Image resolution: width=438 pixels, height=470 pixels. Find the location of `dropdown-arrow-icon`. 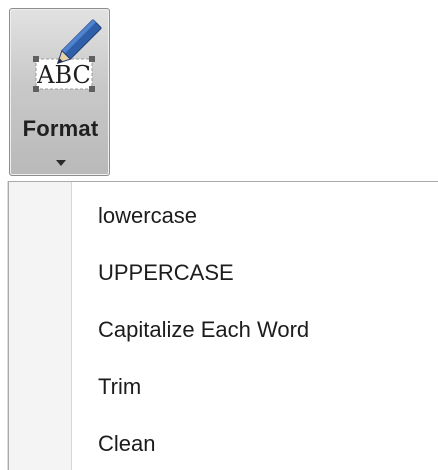

dropdown-arrow-icon is located at coordinates (61, 163).